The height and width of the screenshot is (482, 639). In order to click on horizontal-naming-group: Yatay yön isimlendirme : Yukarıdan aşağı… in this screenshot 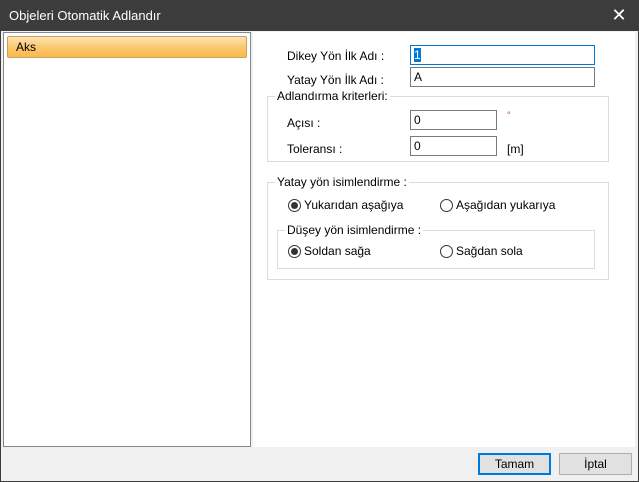, I will do `click(438, 227)`.